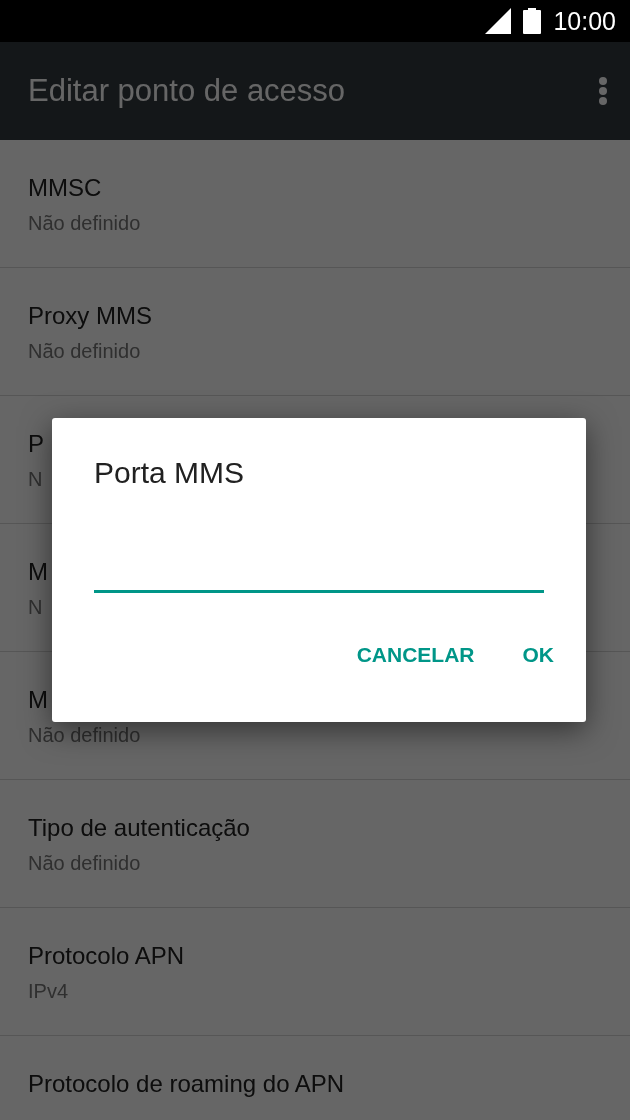 The height and width of the screenshot is (1120, 630). Describe the element at coordinates (584, 21) in the screenshot. I see `clock-time: 10:00` at that location.